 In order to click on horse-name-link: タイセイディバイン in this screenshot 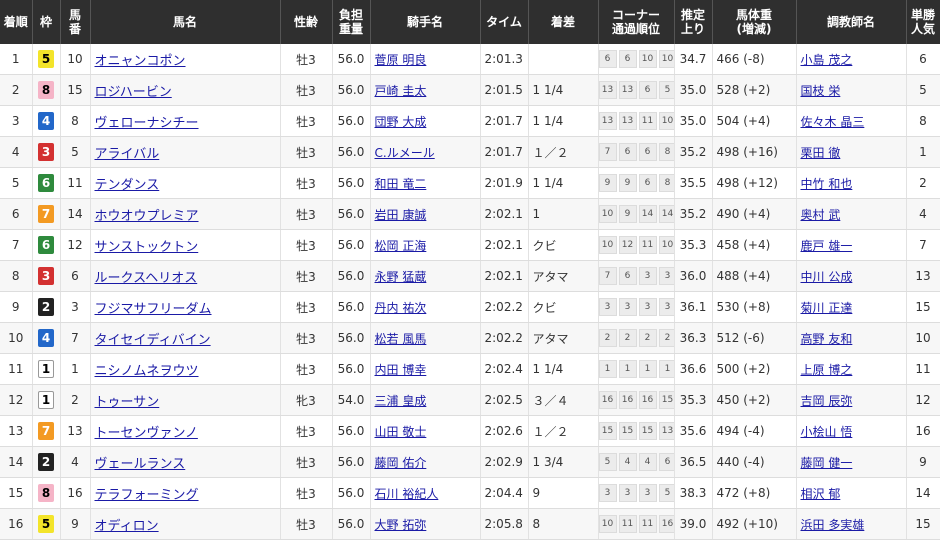, I will do `click(153, 340)`.